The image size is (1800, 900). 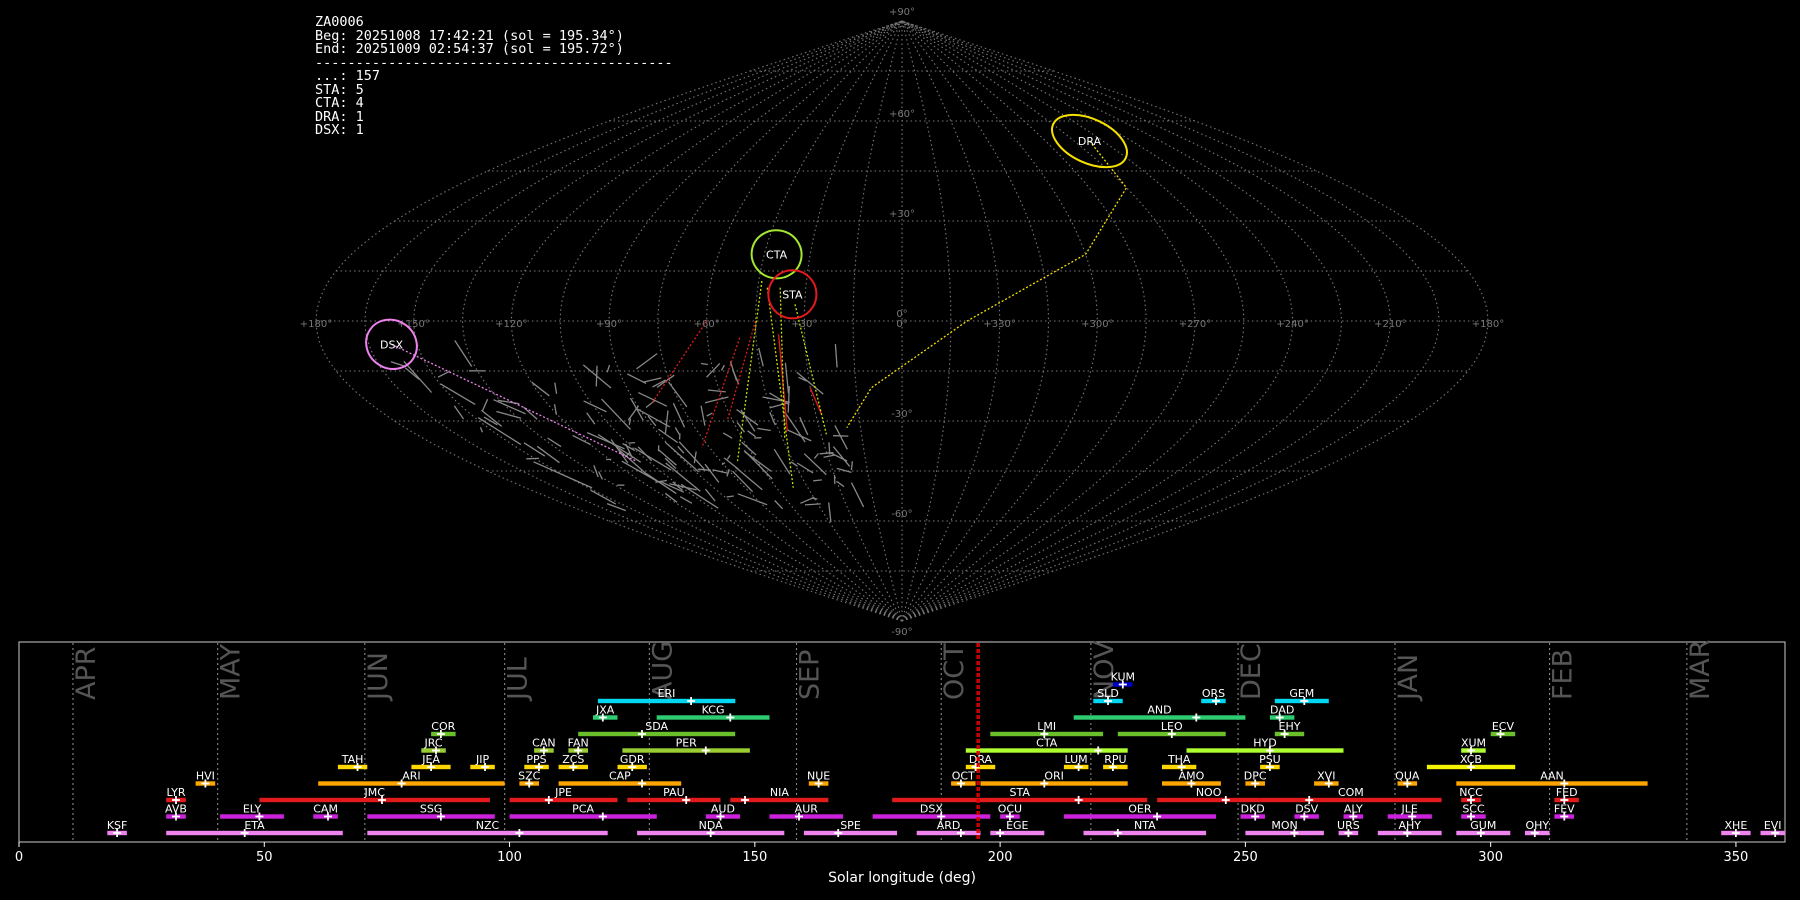 What do you see at coordinates (86, 673) in the screenshot?
I see `month-label: APR` at bounding box center [86, 673].